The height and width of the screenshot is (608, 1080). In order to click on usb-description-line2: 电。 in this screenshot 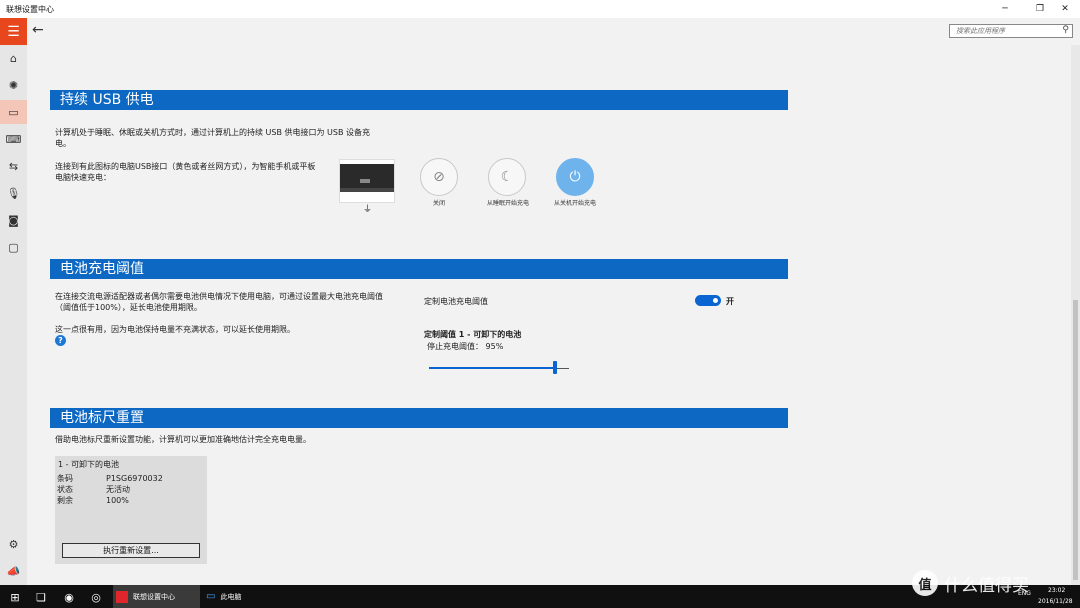, I will do `click(63, 143)`.